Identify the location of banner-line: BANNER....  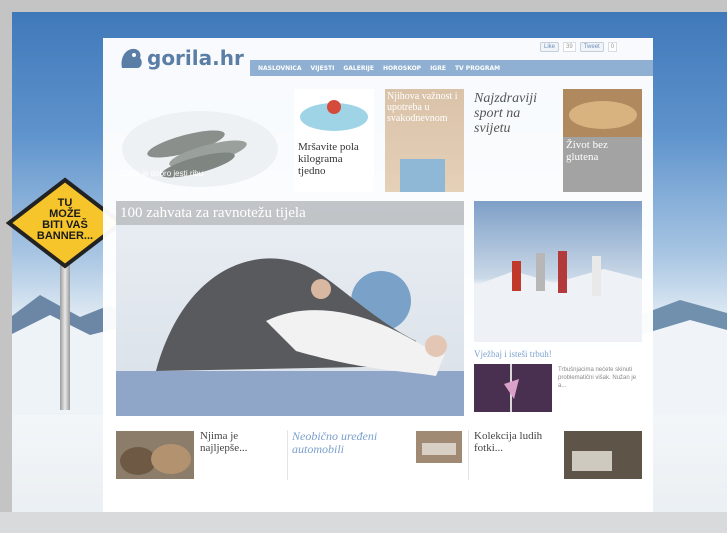
(65, 236).